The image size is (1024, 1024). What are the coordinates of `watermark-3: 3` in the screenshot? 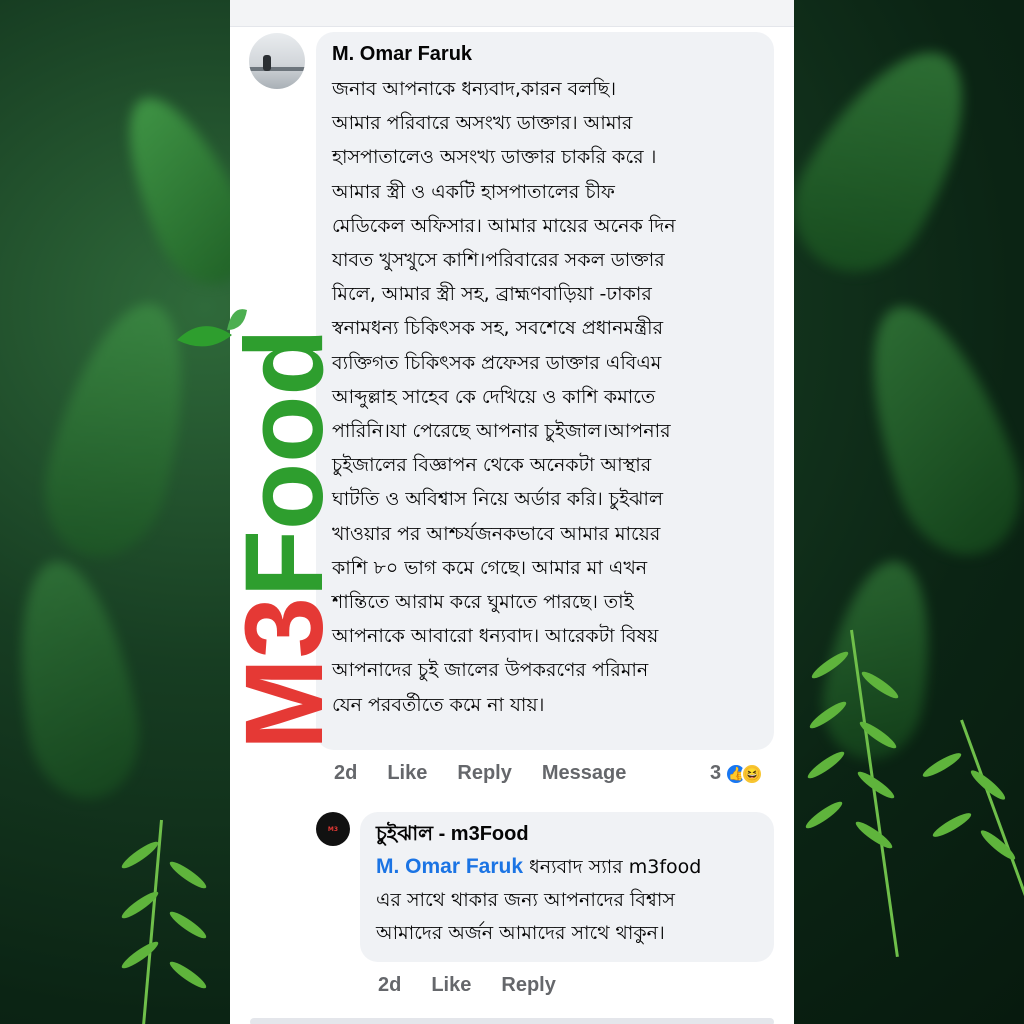 It's located at (284, 628).